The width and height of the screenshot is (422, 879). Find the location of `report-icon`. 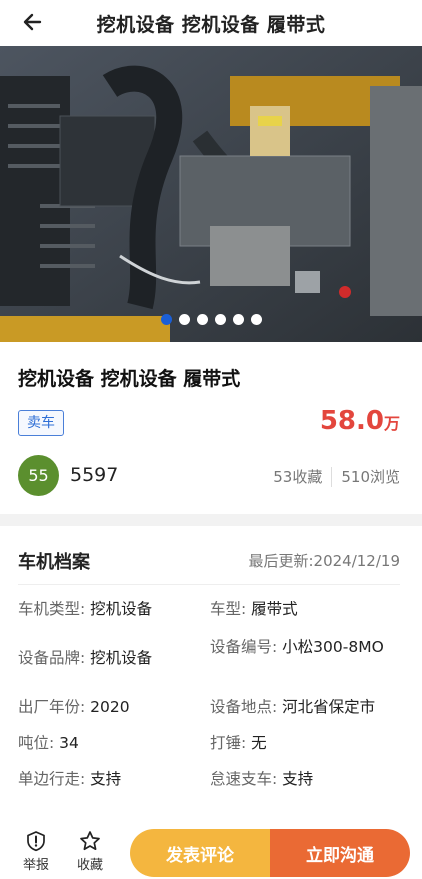

report-icon is located at coordinates (36, 841).